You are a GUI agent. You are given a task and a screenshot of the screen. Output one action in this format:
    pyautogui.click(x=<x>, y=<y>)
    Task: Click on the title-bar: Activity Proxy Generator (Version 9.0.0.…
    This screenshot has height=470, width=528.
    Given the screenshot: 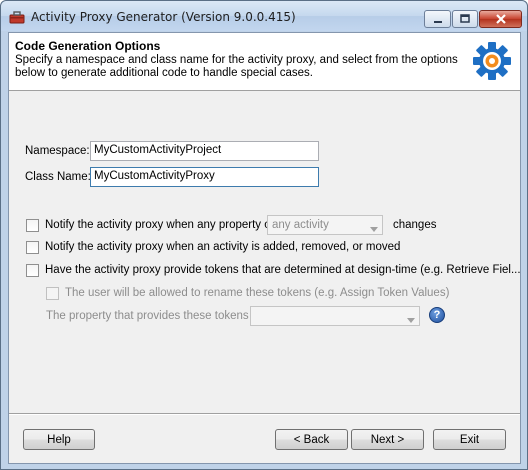 What is the action you would take?
    pyautogui.click(x=264, y=16)
    